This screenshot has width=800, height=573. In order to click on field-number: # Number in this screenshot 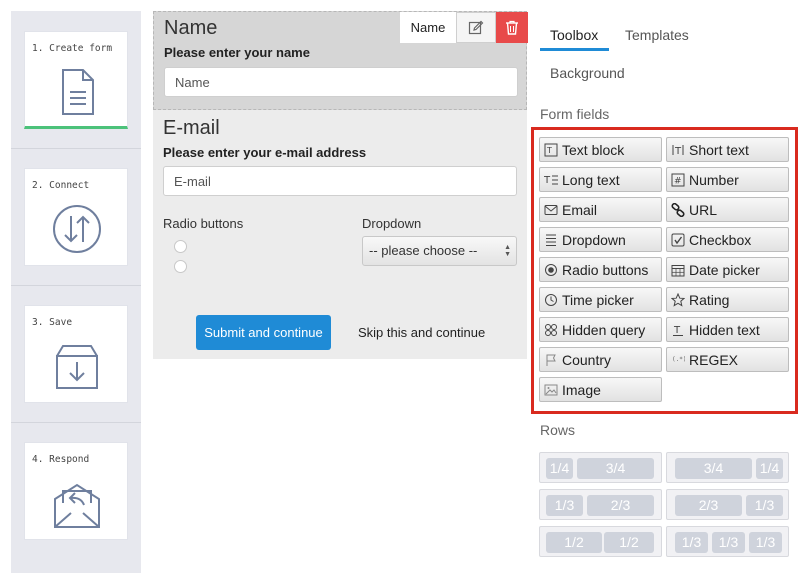, I will do `click(727, 179)`.